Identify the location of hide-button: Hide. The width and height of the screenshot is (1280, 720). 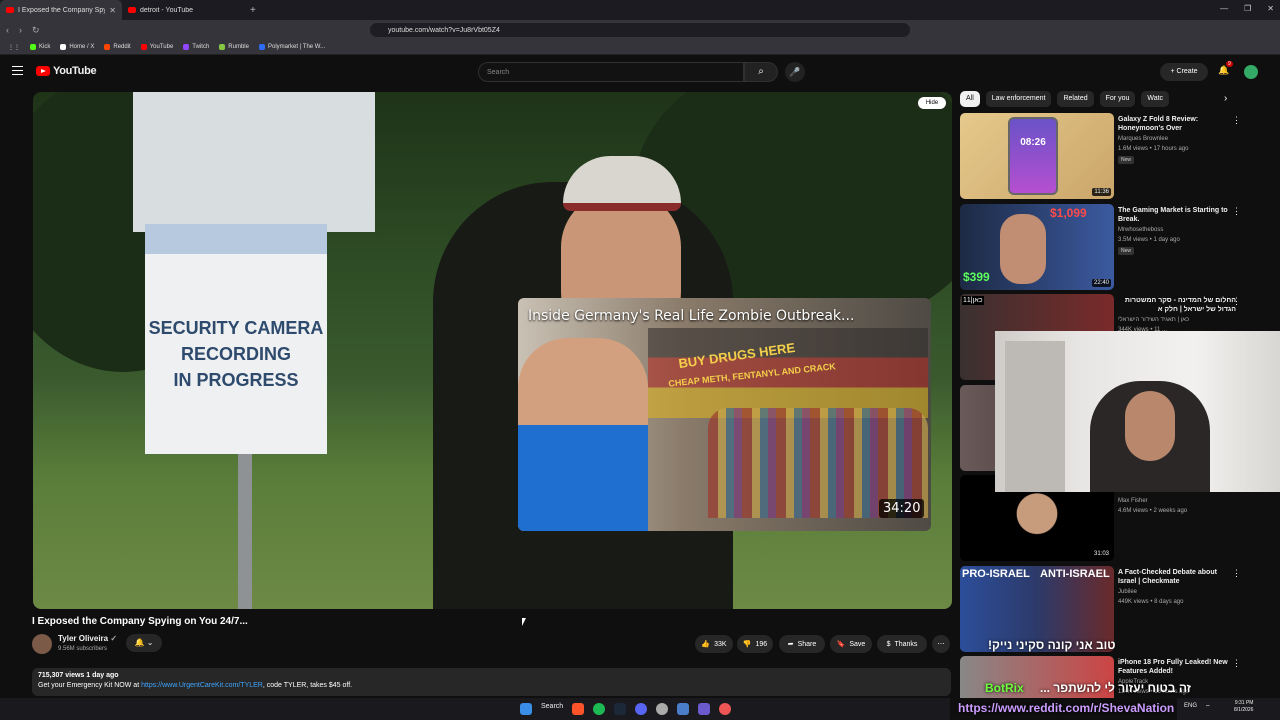
(932, 103).